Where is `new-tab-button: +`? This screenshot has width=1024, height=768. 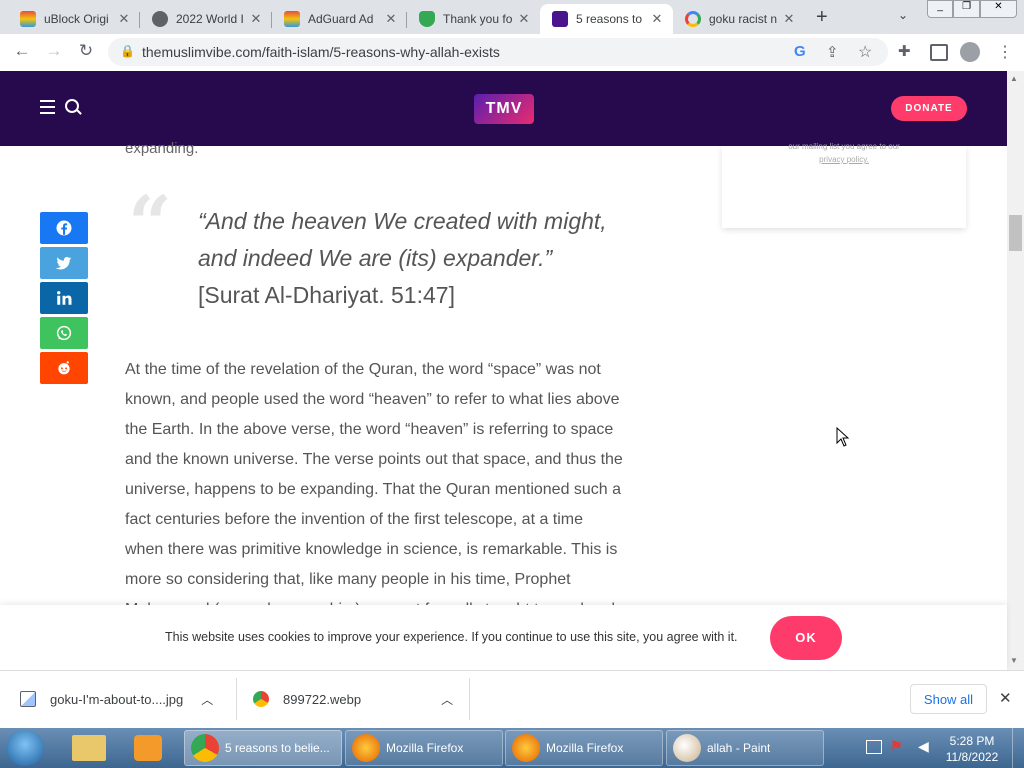
new-tab-button: + is located at coordinates (822, 17).